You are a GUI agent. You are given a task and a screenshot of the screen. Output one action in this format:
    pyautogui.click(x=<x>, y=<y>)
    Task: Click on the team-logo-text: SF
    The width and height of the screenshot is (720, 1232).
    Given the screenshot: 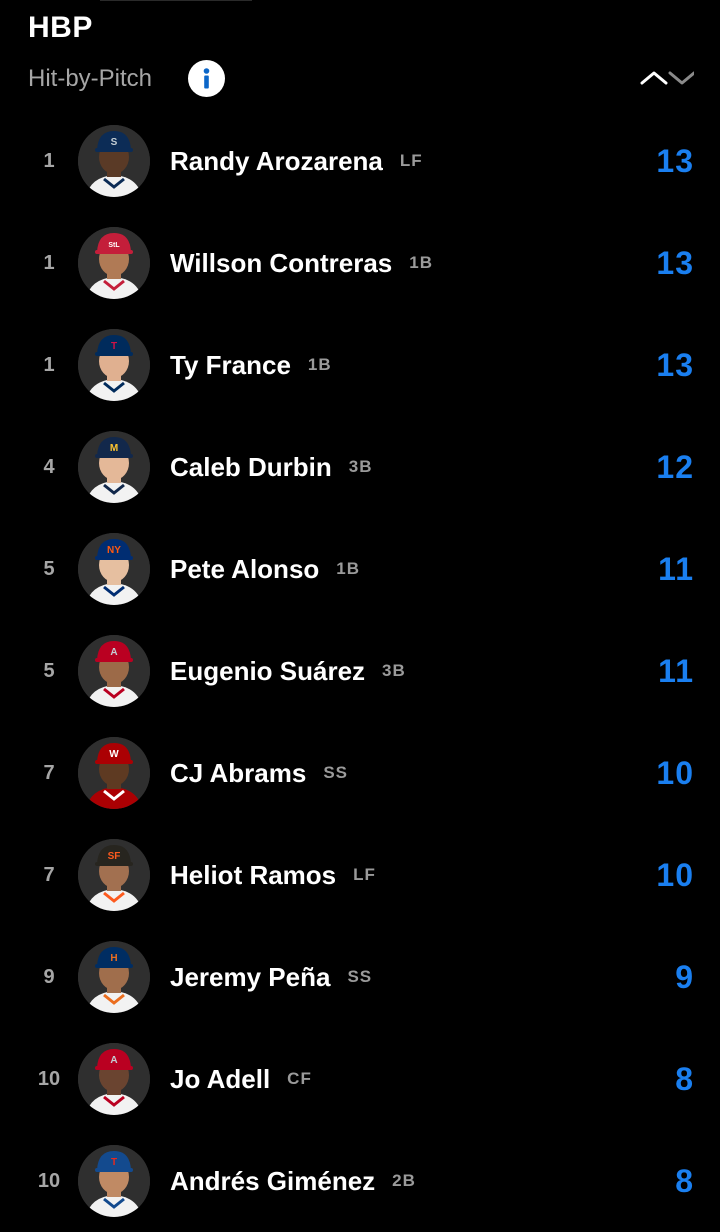 What is the action you would take?
    pyautogui.click(x=114, y=856)
    